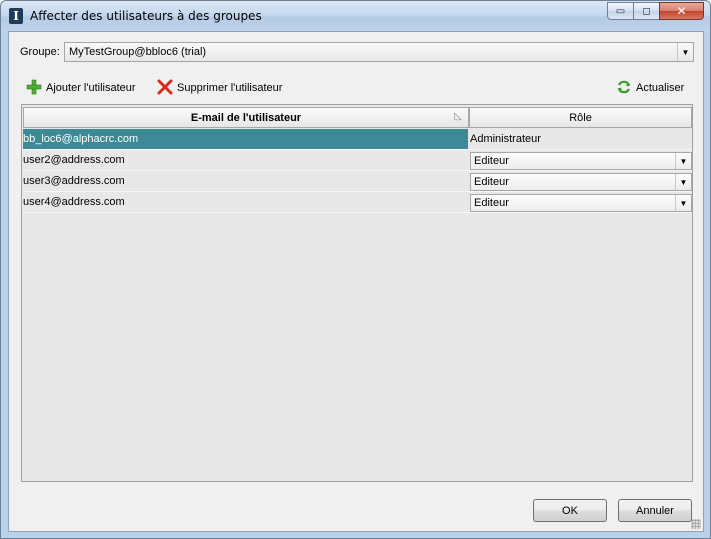 The height and width of the screenshot is (539, 711). Describe the element at coordinates (91, 88) in the screenshot. I see `add-user-label: Ajouter l'utilisateur` at that location.